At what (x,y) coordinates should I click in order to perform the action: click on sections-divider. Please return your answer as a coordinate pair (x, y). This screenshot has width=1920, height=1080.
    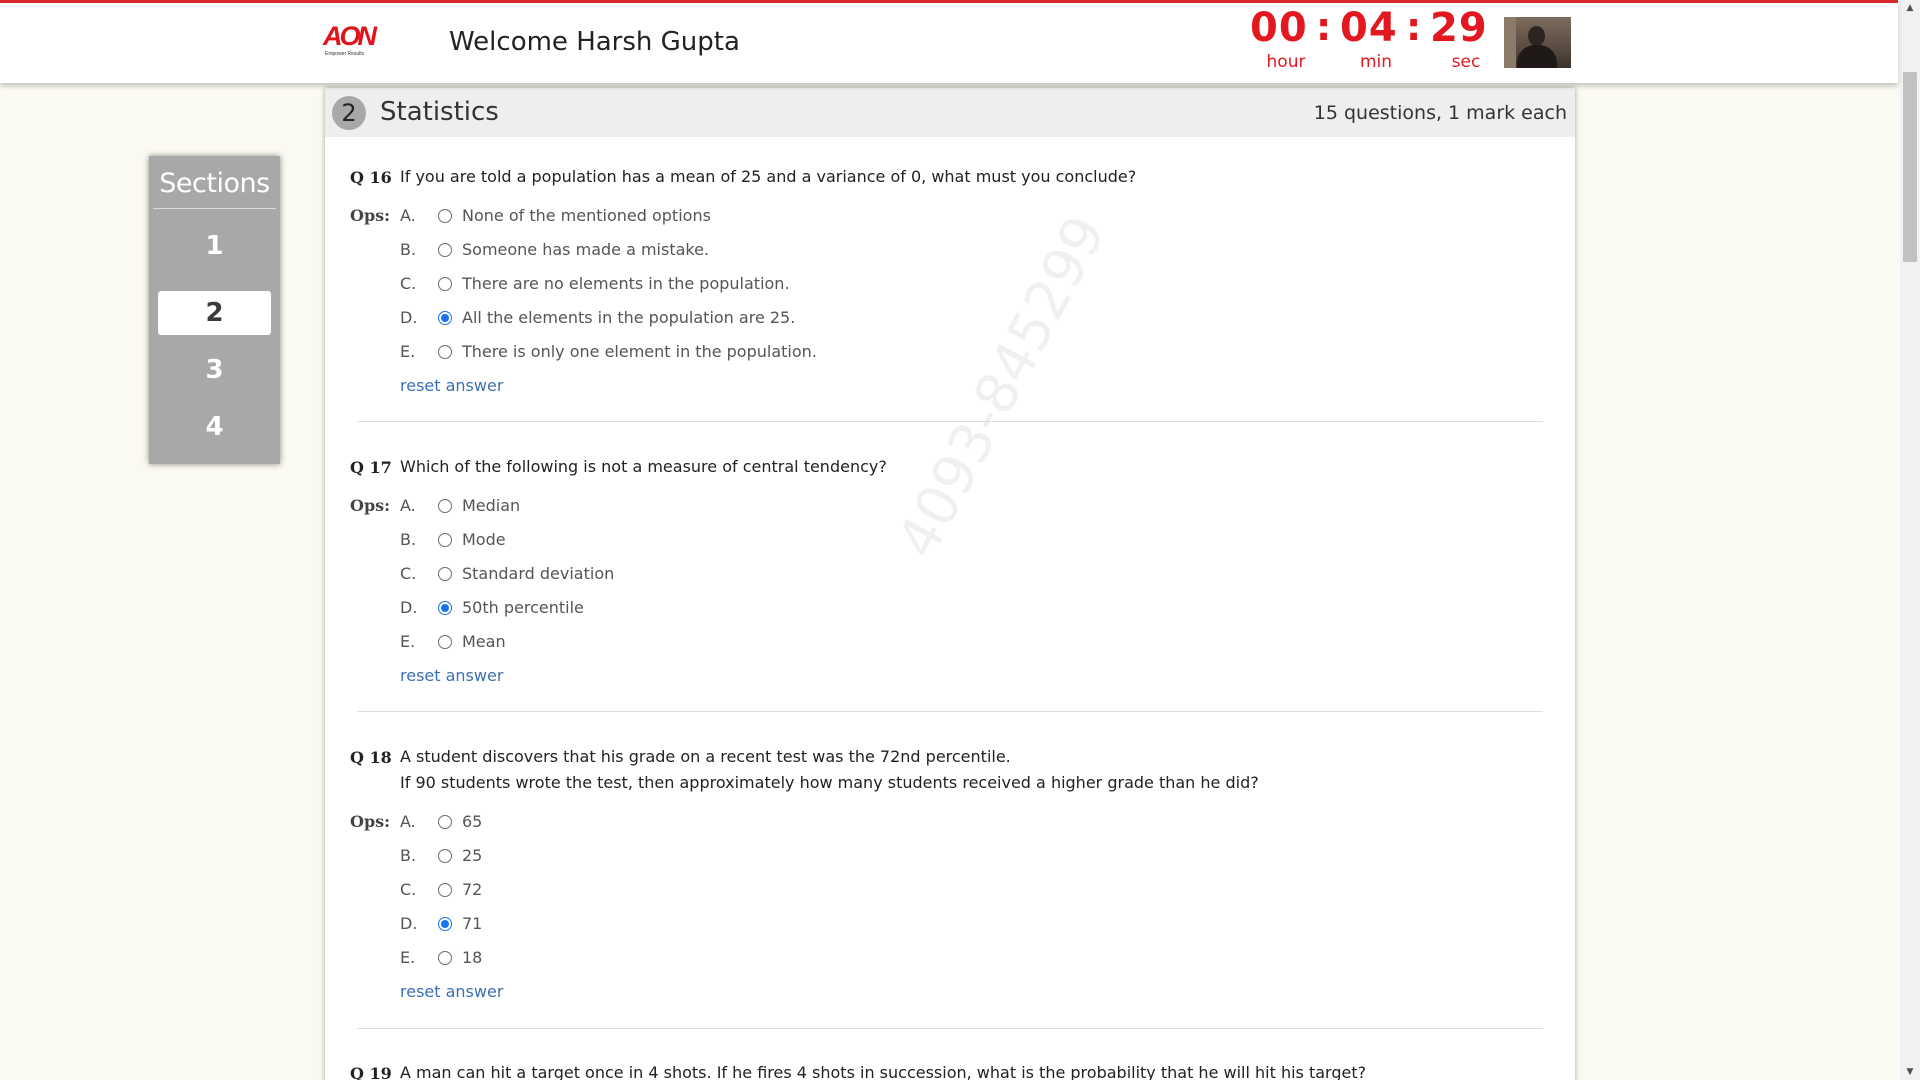
    Looking at the image, I should click on (214, 208).